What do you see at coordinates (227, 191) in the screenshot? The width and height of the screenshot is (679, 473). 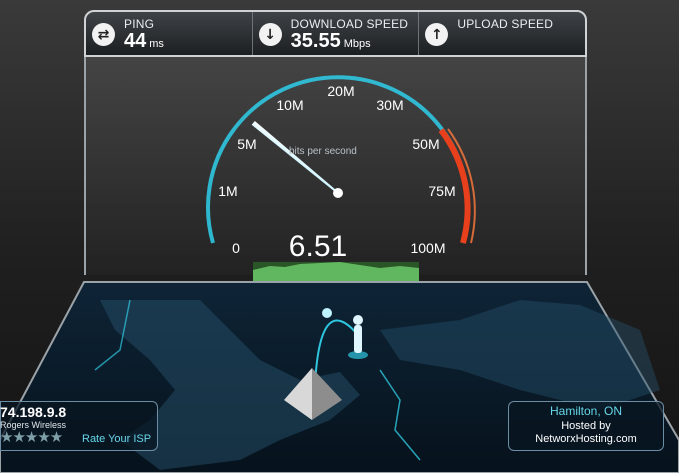 I see `gauge-tick-1m: 1M` at bounding box center [227, 191].